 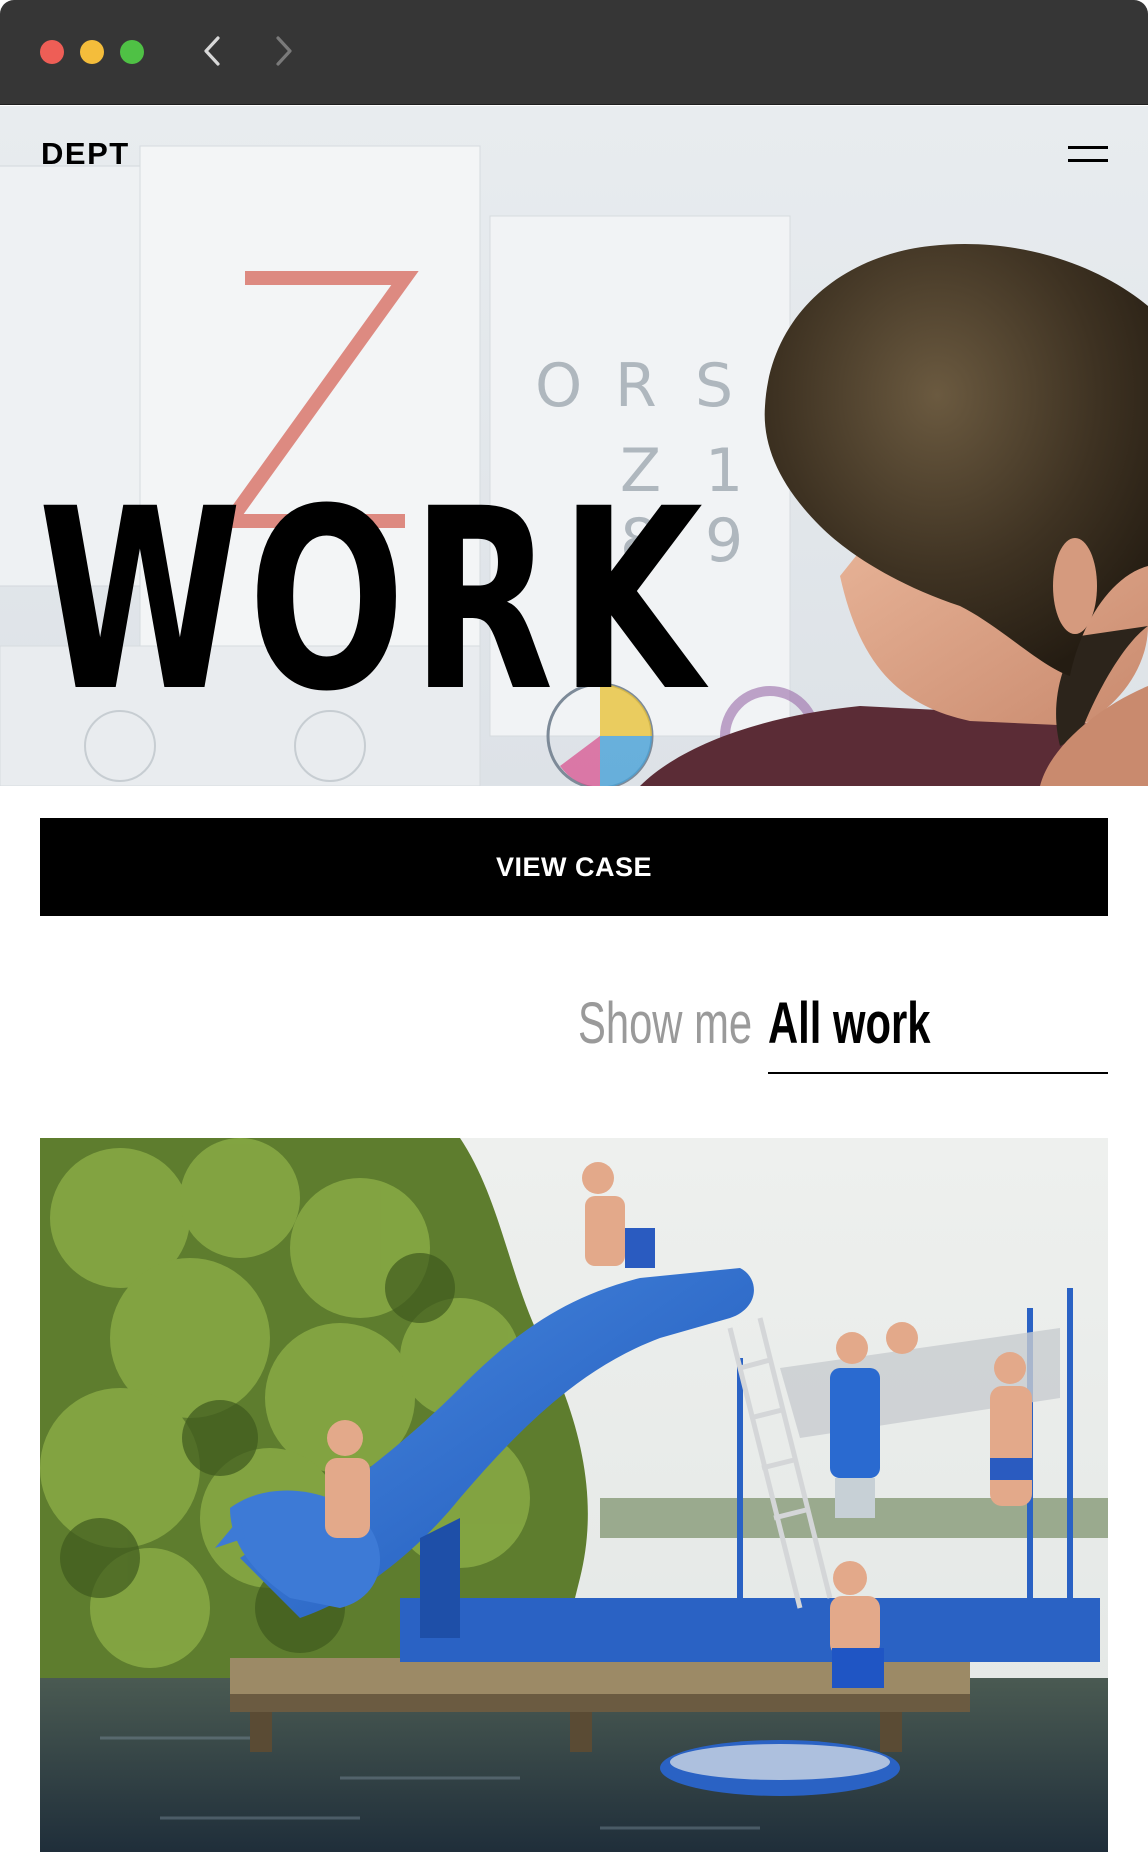 What do you see at coordinates (283, 51) in the screenshot?
I see `chevron-right-icon` at bounding box center [283, 51].